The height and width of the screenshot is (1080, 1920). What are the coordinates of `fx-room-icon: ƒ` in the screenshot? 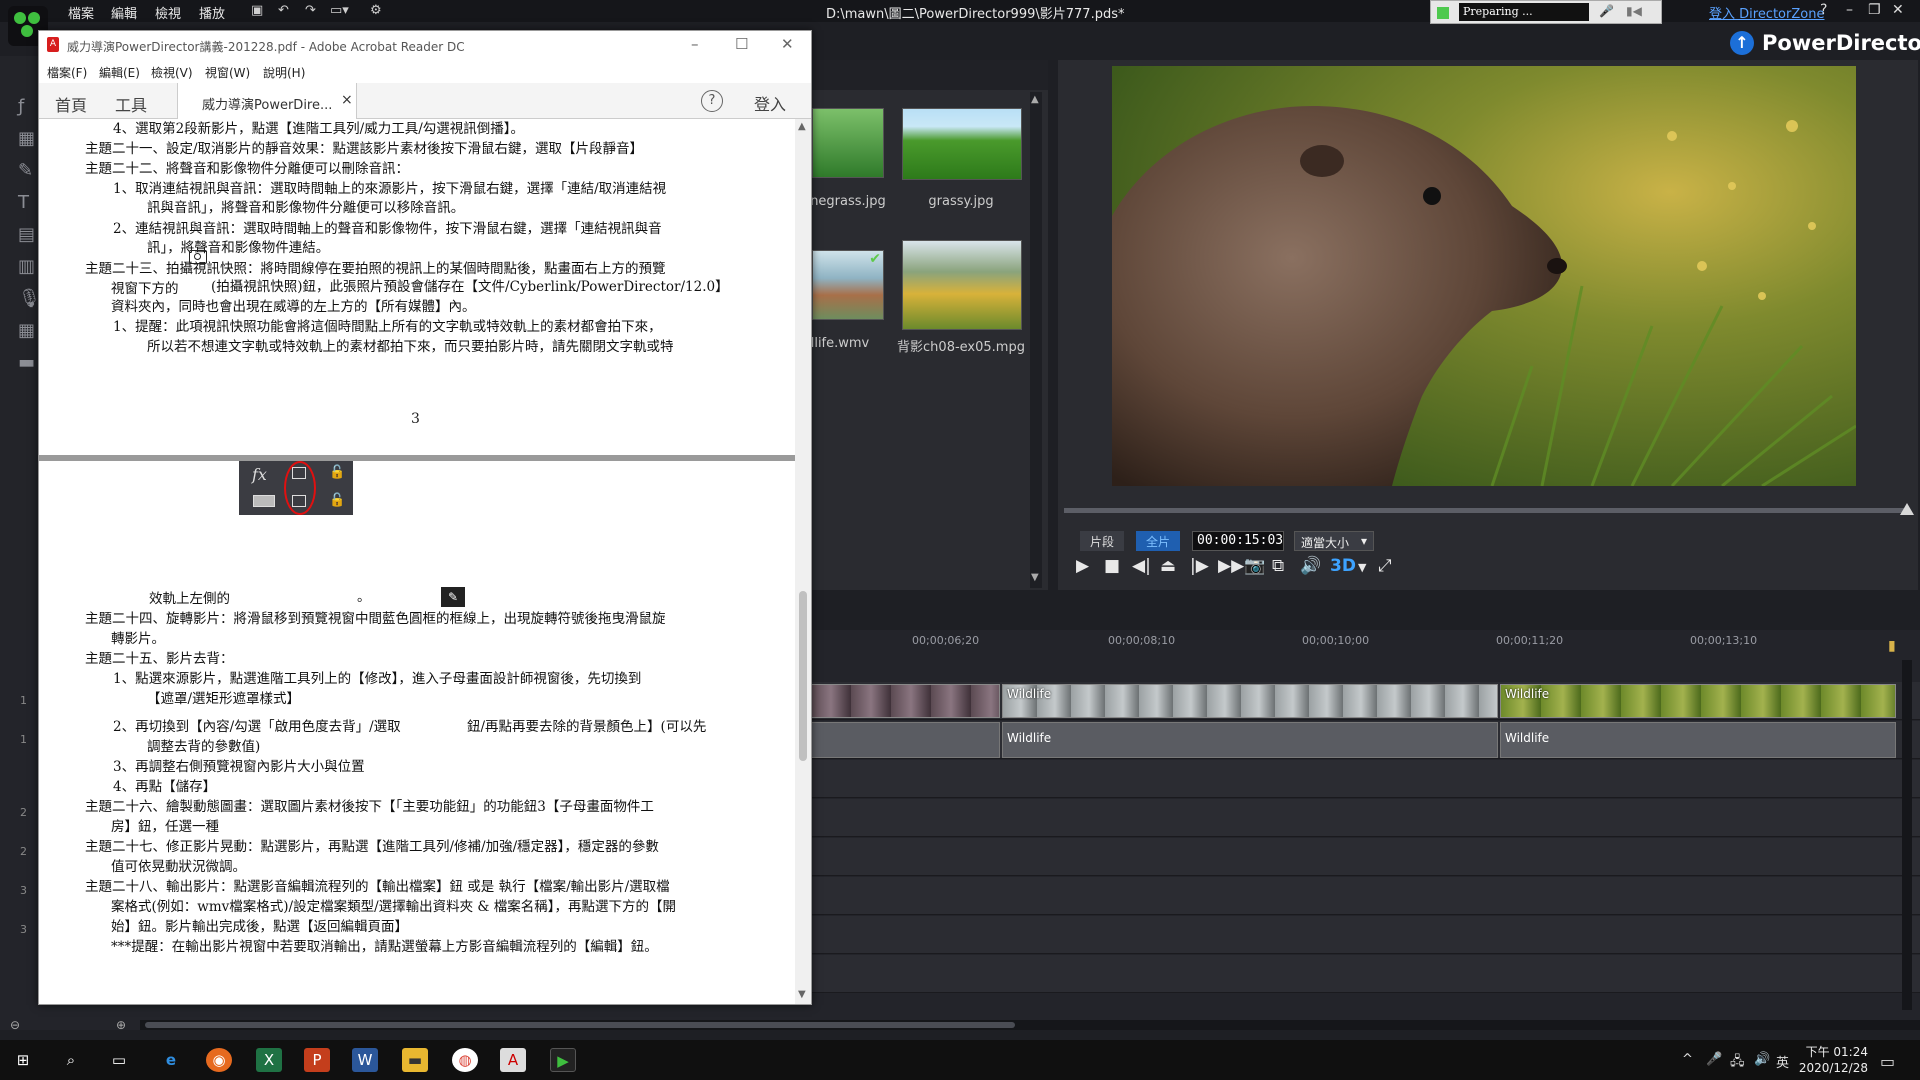 It's located at (21, 106).